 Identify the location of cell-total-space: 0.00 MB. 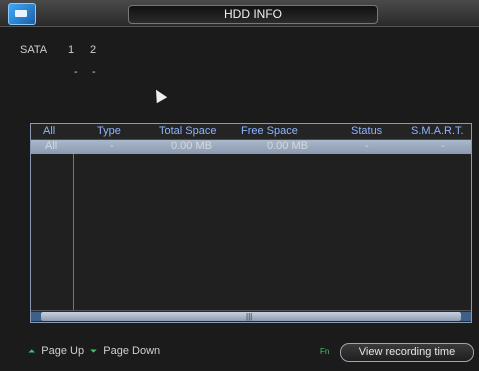
(191, 146).